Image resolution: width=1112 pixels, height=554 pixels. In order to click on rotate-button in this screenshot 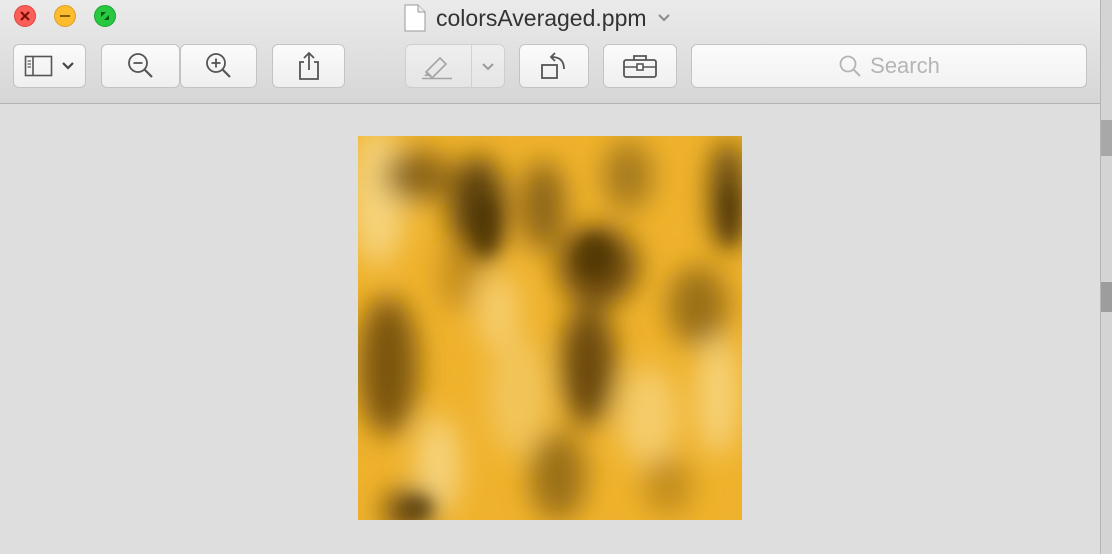, I will do `click(554, 66)`.